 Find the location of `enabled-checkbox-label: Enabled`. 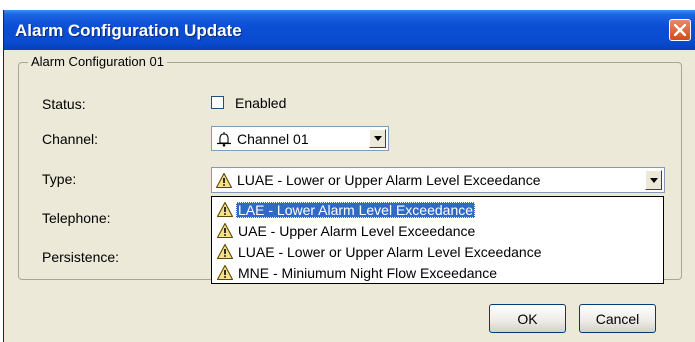

enabled-checkbox-label: Enabled is located at coordinates (260, 103).